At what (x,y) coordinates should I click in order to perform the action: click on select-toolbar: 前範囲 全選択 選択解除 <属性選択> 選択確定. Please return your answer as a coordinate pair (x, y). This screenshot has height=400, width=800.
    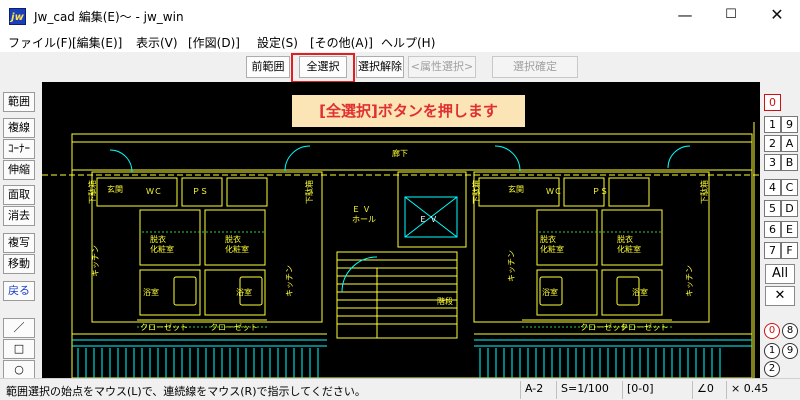
    Looking at the image, I should click on (400, 67).